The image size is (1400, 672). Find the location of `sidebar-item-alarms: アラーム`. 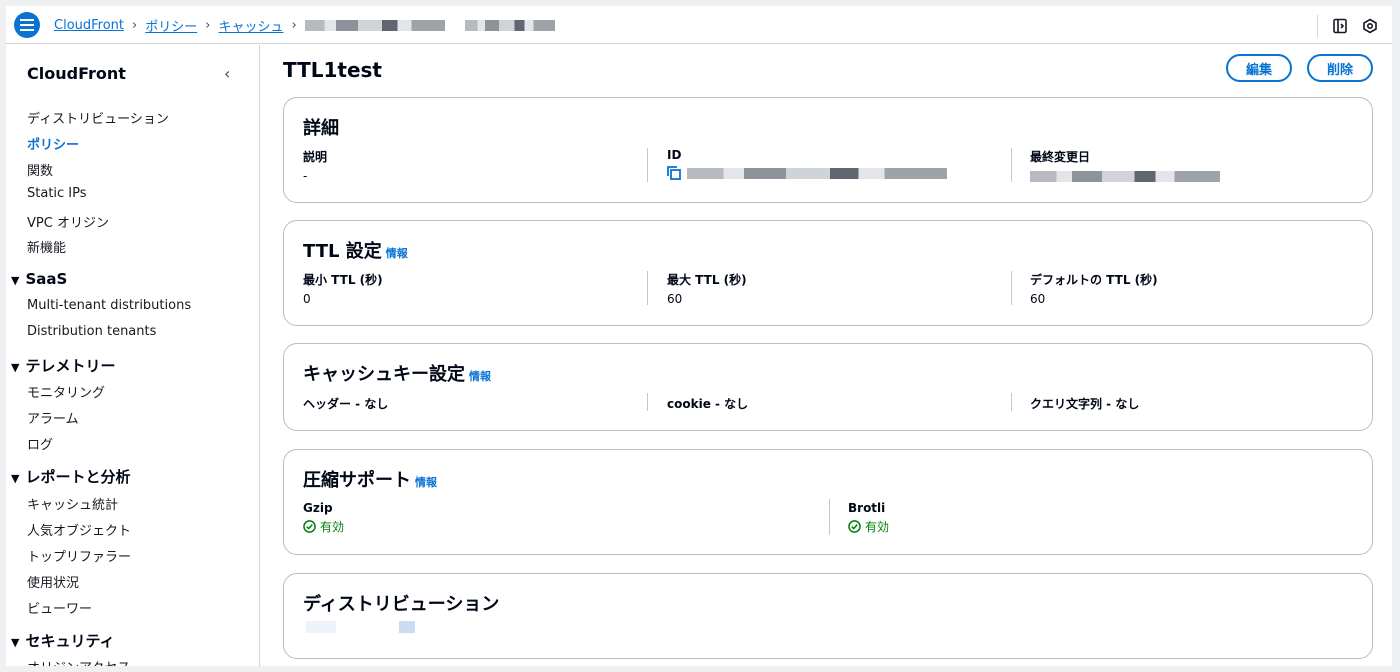

sidebar-item-alarms: アラーム is located at coordinates (53, 417).